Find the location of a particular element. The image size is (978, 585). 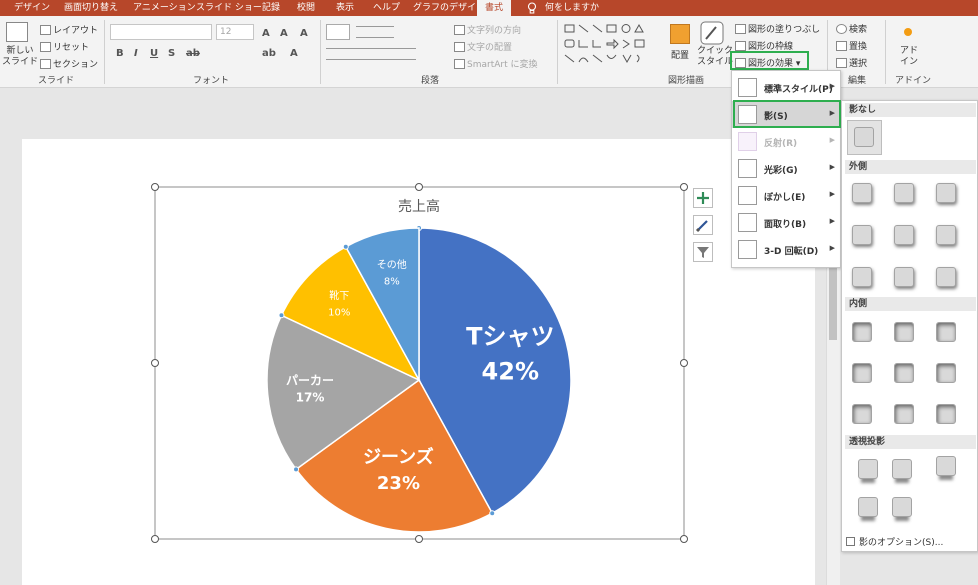

tab-transitions: 画面切り替え is located at coordinates (91, 8).